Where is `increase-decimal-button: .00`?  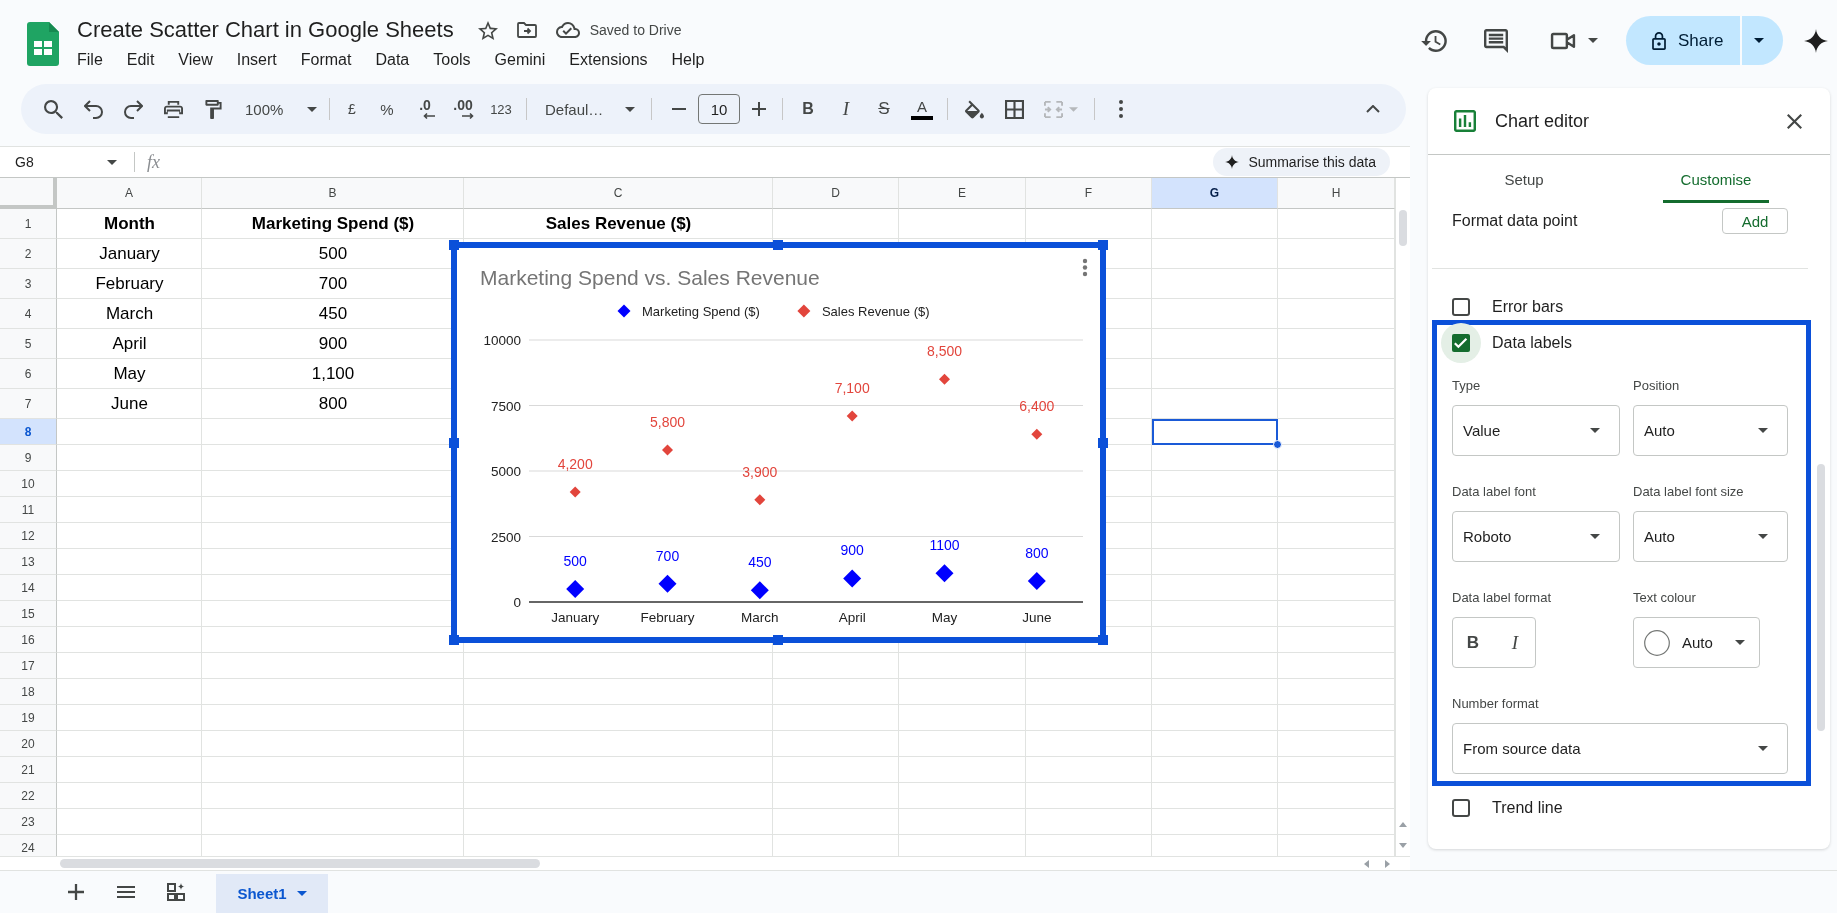 increase-decimal-button: .00 is located at coordinates (463, 109).